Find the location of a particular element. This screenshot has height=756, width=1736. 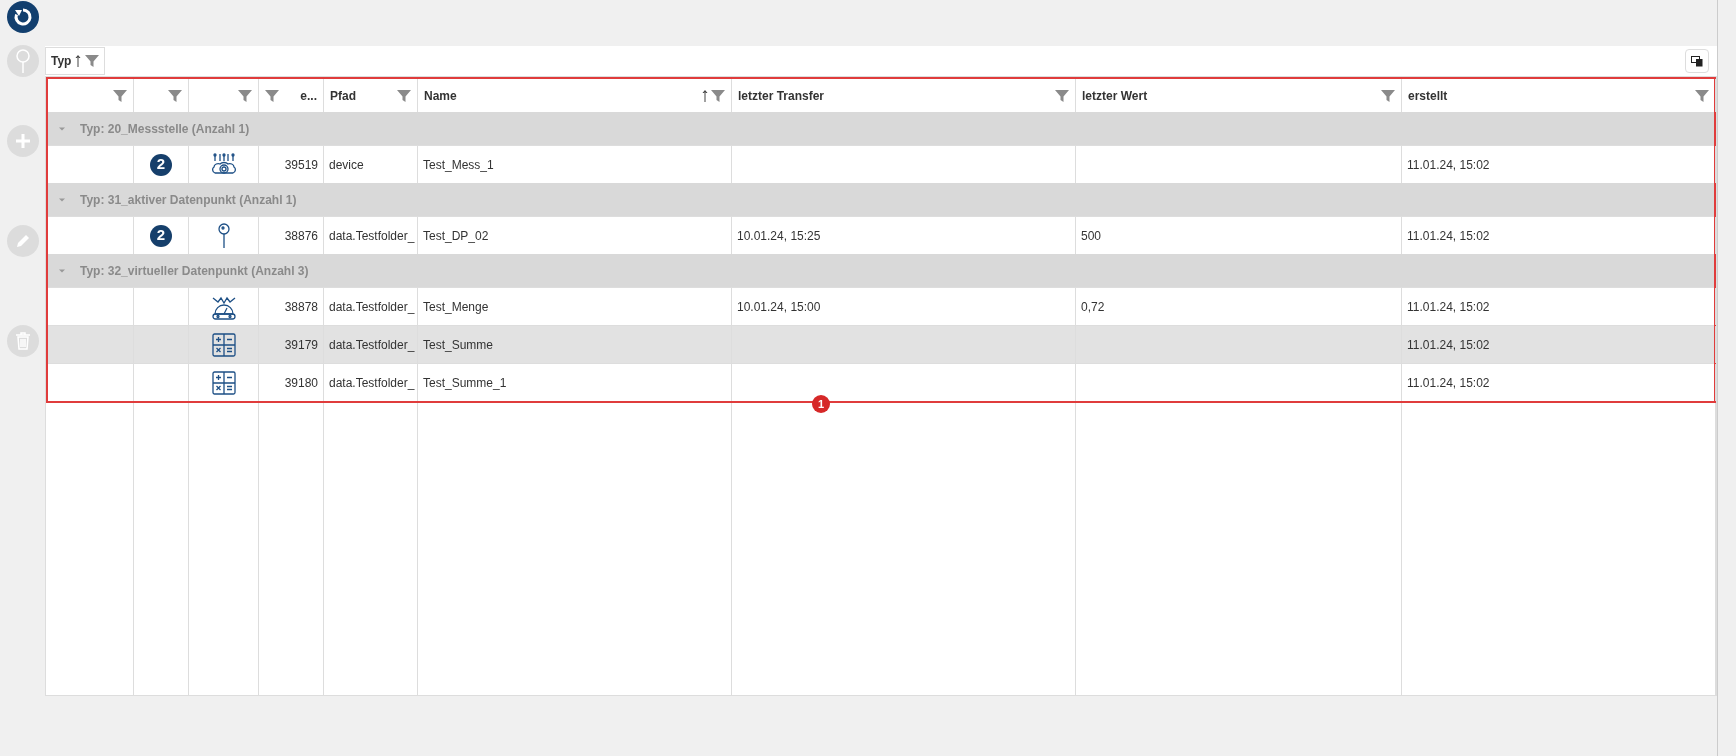

table-cell-text: device is located at coordinates (346, 165).